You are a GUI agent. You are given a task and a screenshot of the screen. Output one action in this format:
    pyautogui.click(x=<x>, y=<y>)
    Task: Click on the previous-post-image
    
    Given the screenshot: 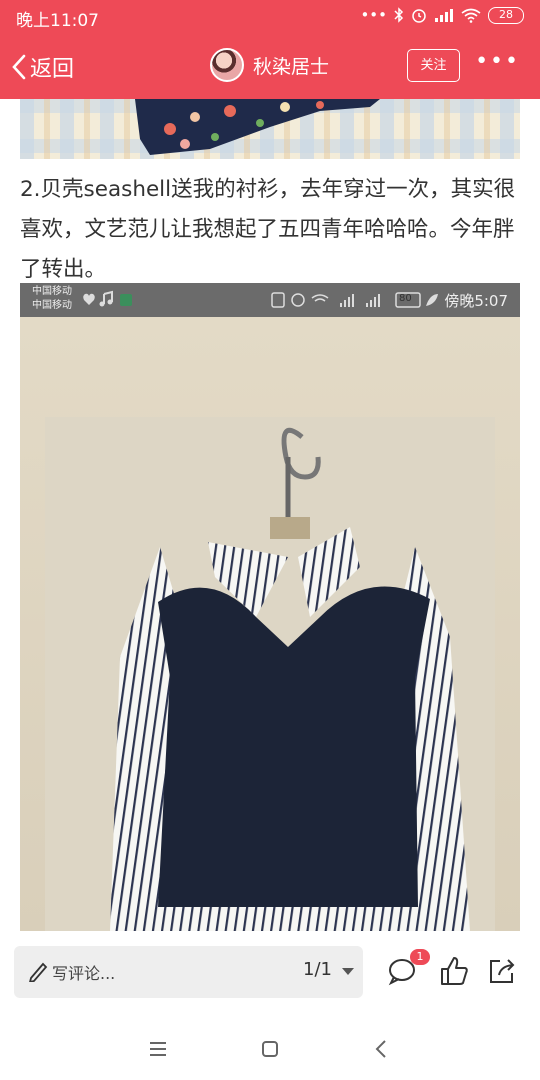 What is the action you would take?
    pyautogui.click(x=270, y=129)
    